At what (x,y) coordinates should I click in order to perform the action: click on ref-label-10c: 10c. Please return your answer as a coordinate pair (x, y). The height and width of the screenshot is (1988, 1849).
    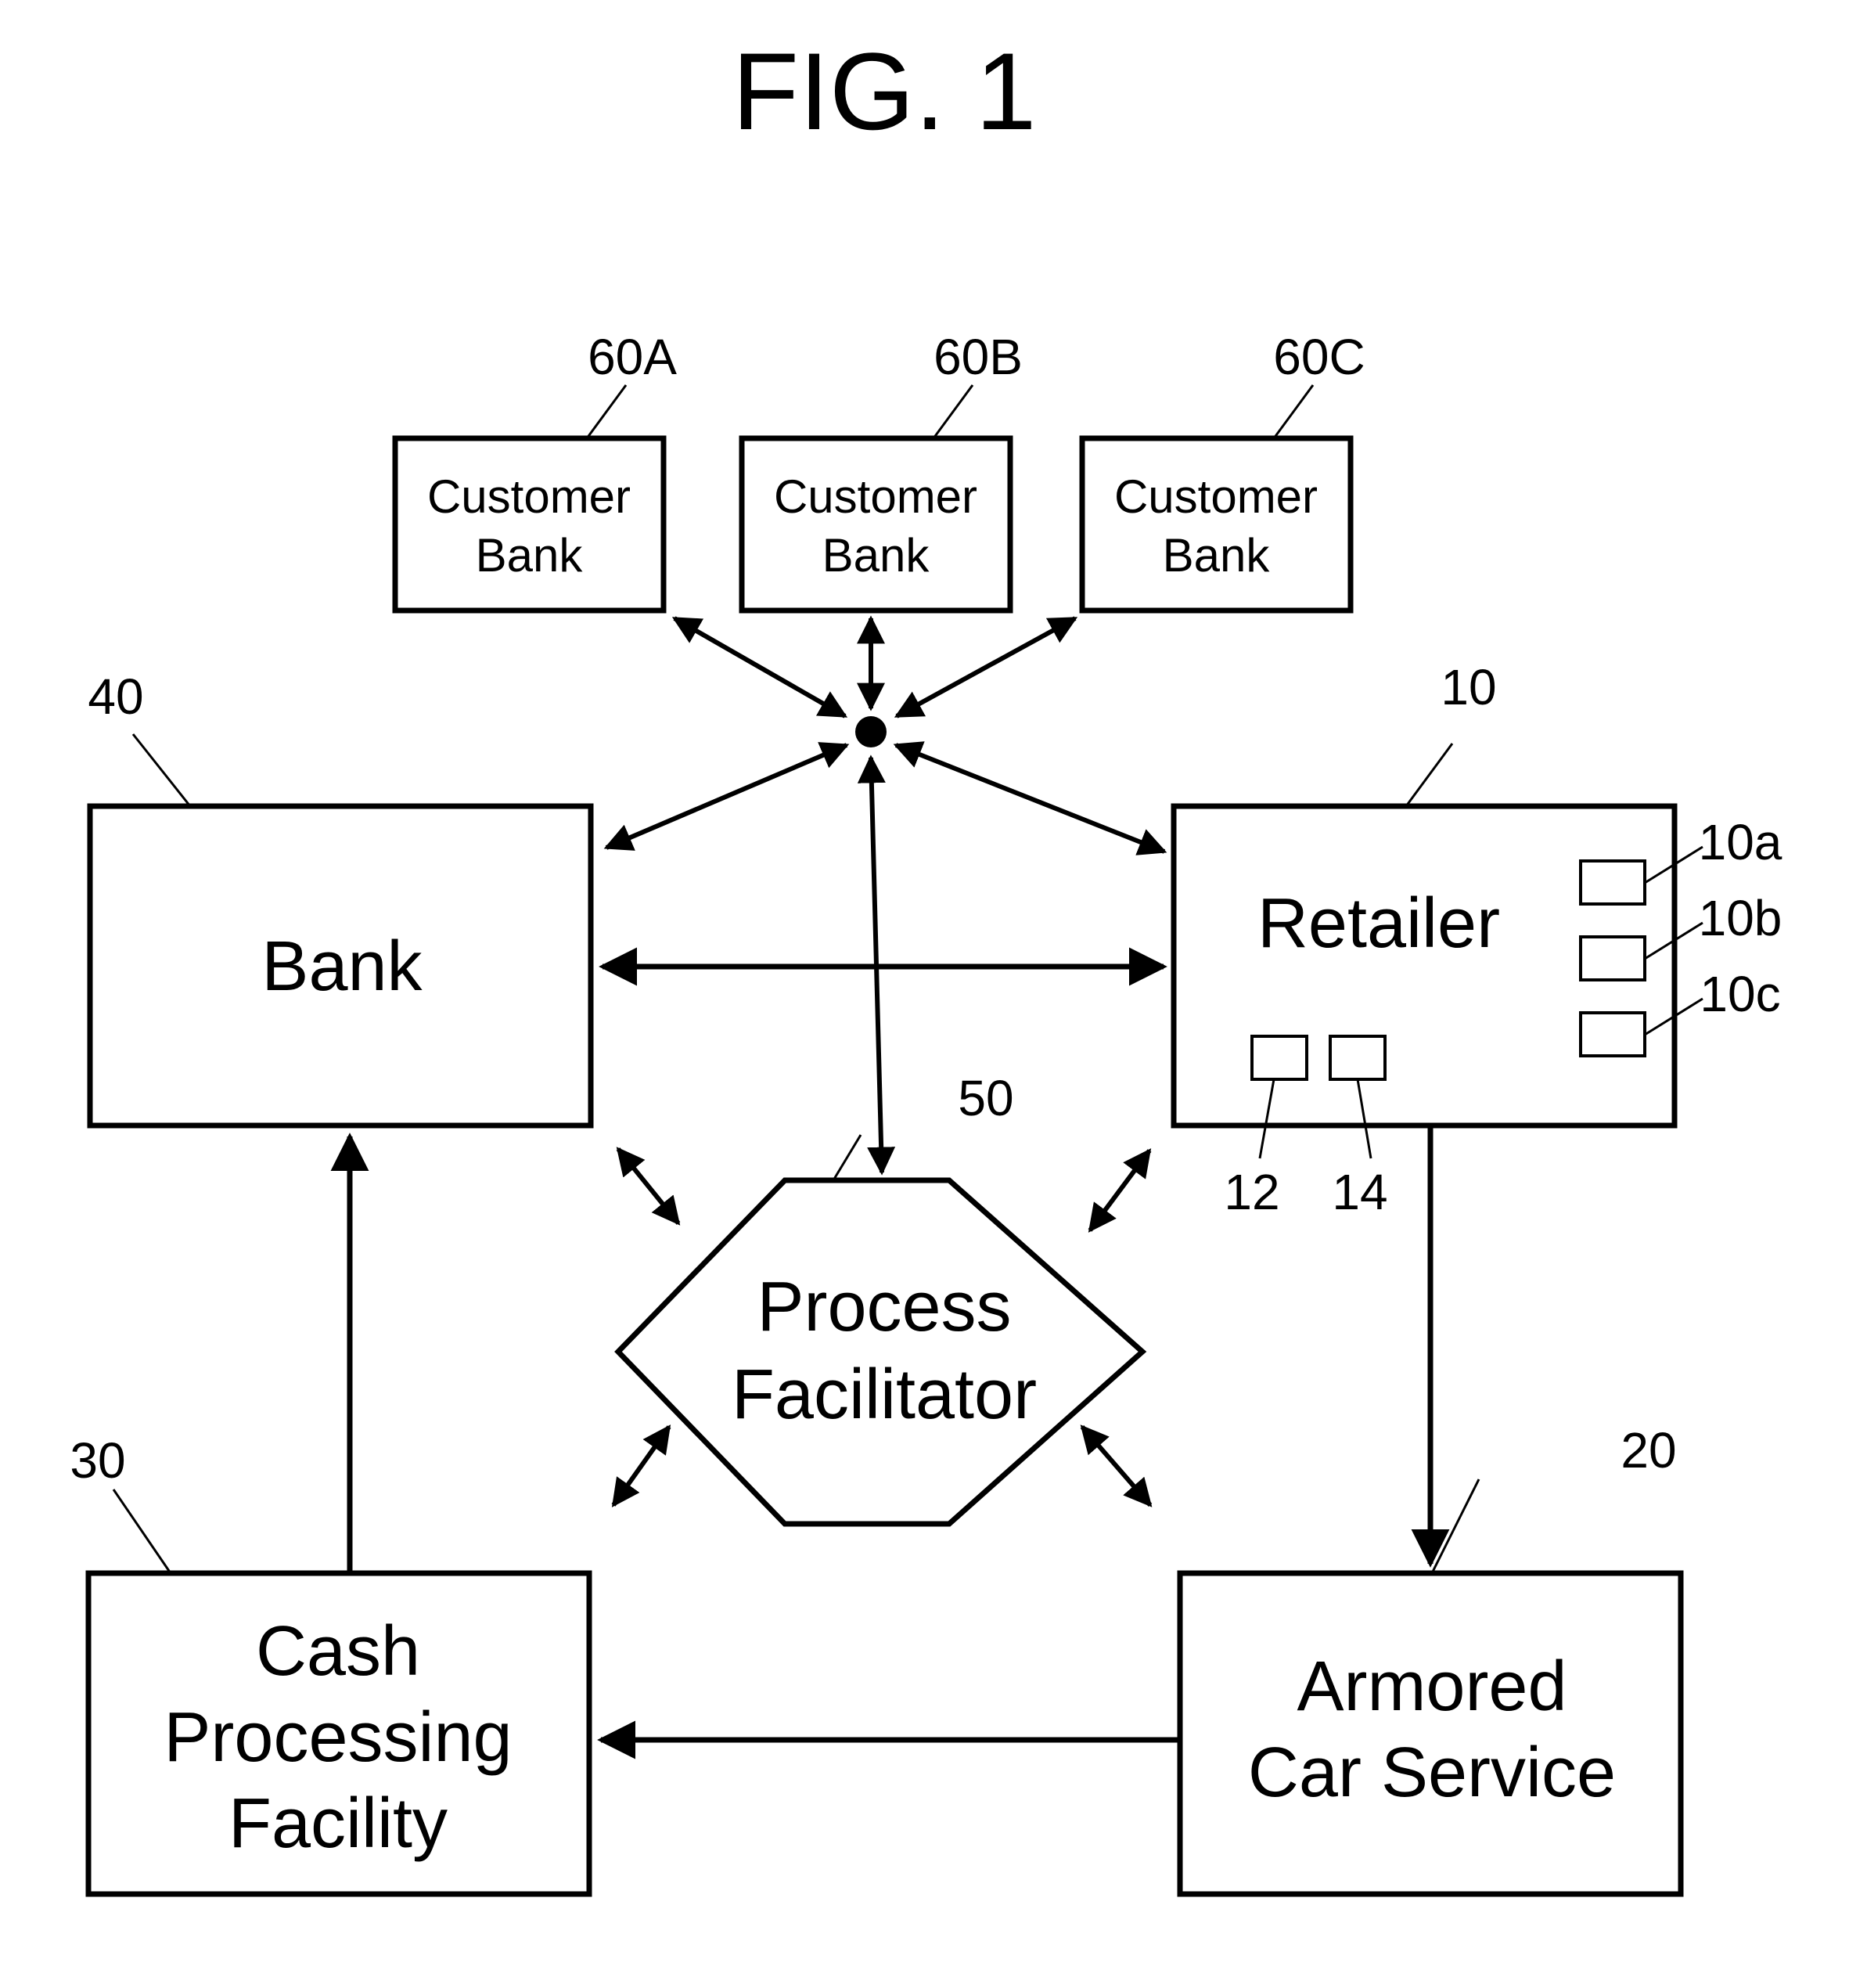
    Looking at the image, I should click on (1740, 994).